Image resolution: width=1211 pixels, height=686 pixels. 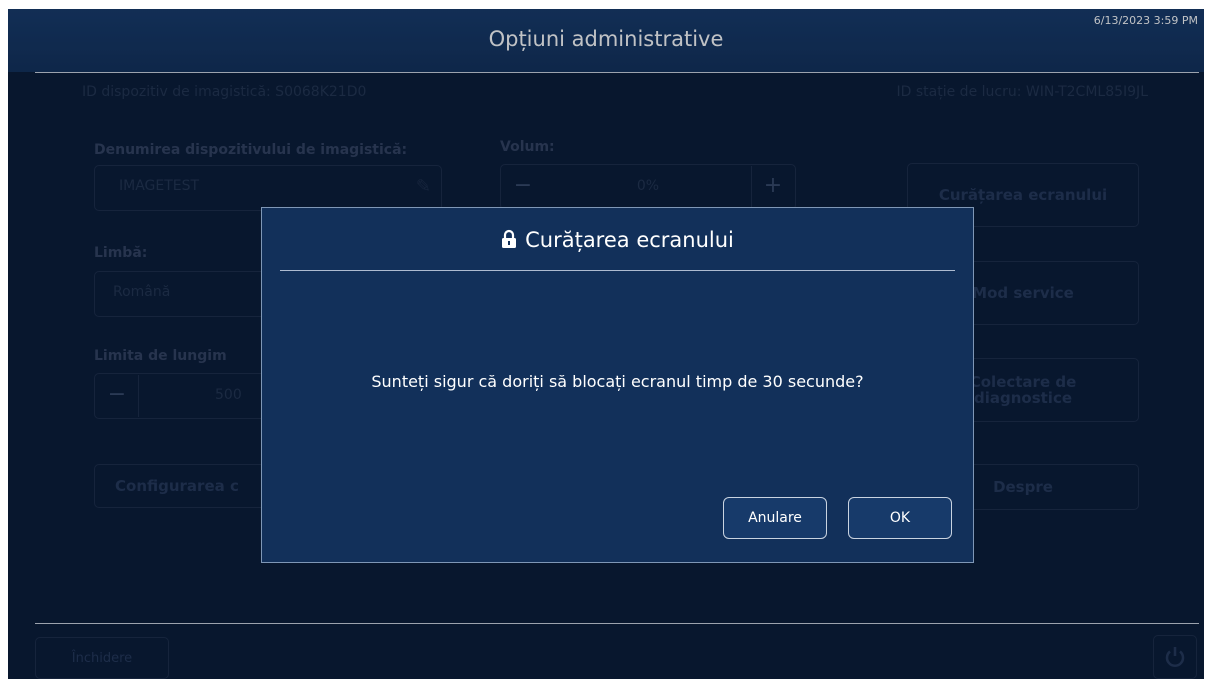 What do you see at coordinates (509, 238) in the screenshot?
I see `lock-icon` at bounding box center [509, 238].